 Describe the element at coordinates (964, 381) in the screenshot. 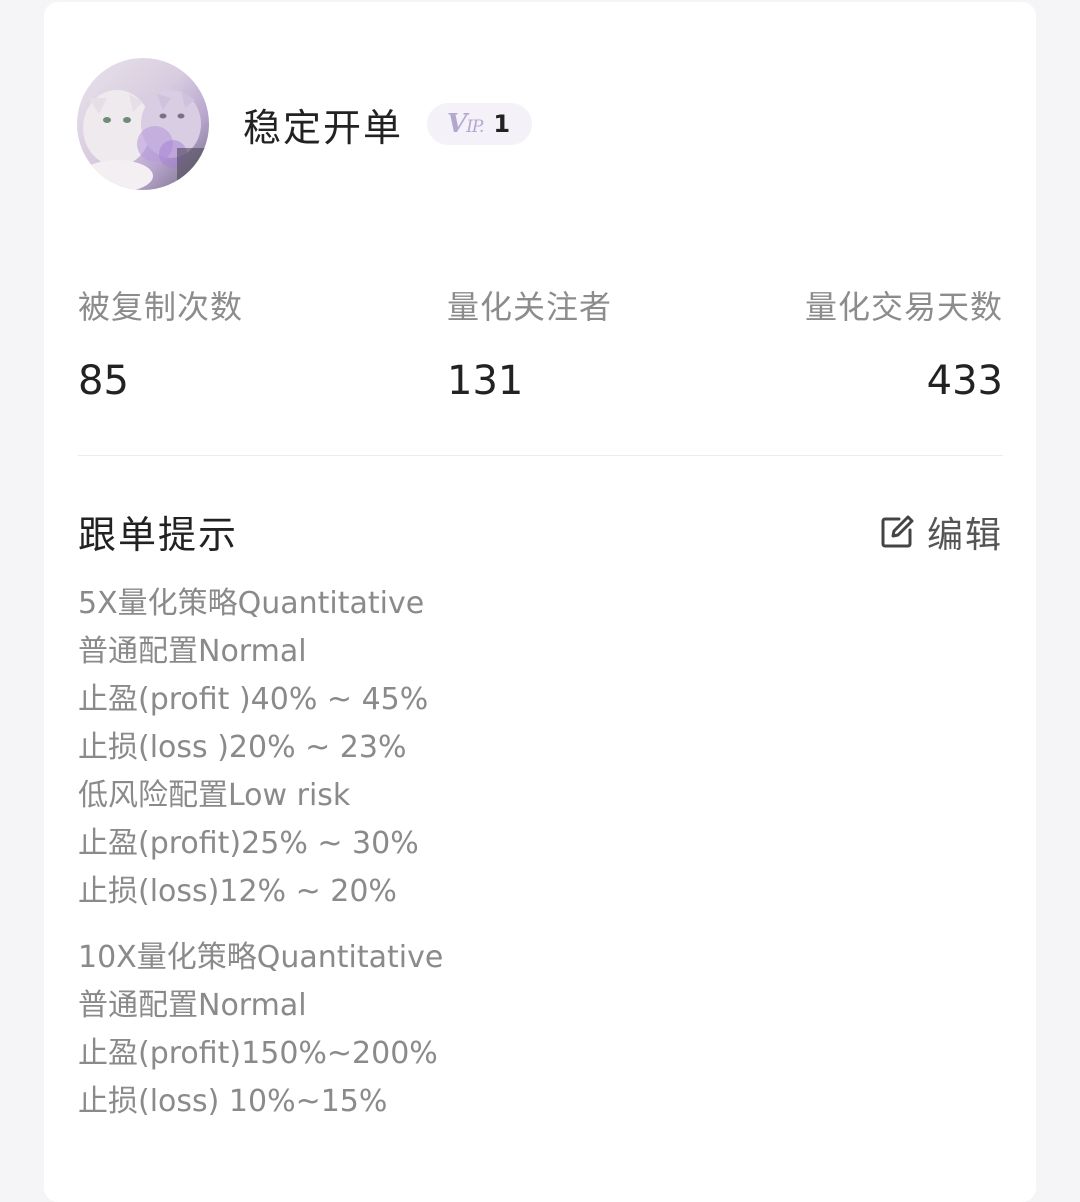

I see `stat-value-trading-days: 433` at that location.